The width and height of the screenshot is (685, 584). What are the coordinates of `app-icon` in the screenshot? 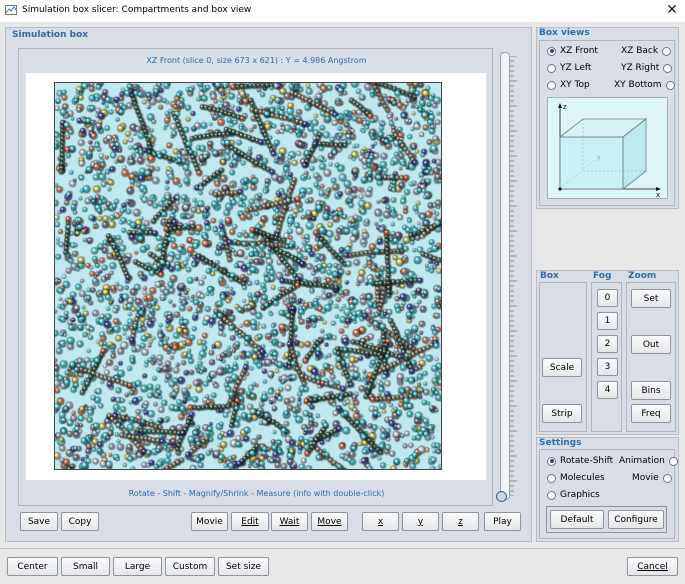 It's located at (11, 10).